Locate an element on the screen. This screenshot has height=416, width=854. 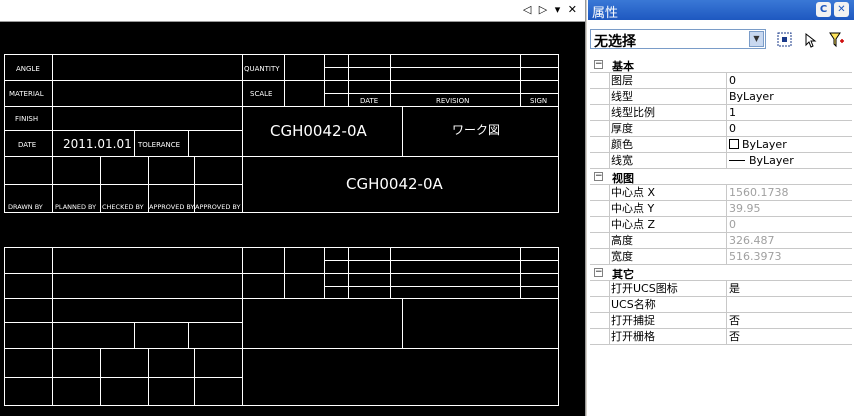
category-misc: − 其它 is located at coordinates (721, 273).